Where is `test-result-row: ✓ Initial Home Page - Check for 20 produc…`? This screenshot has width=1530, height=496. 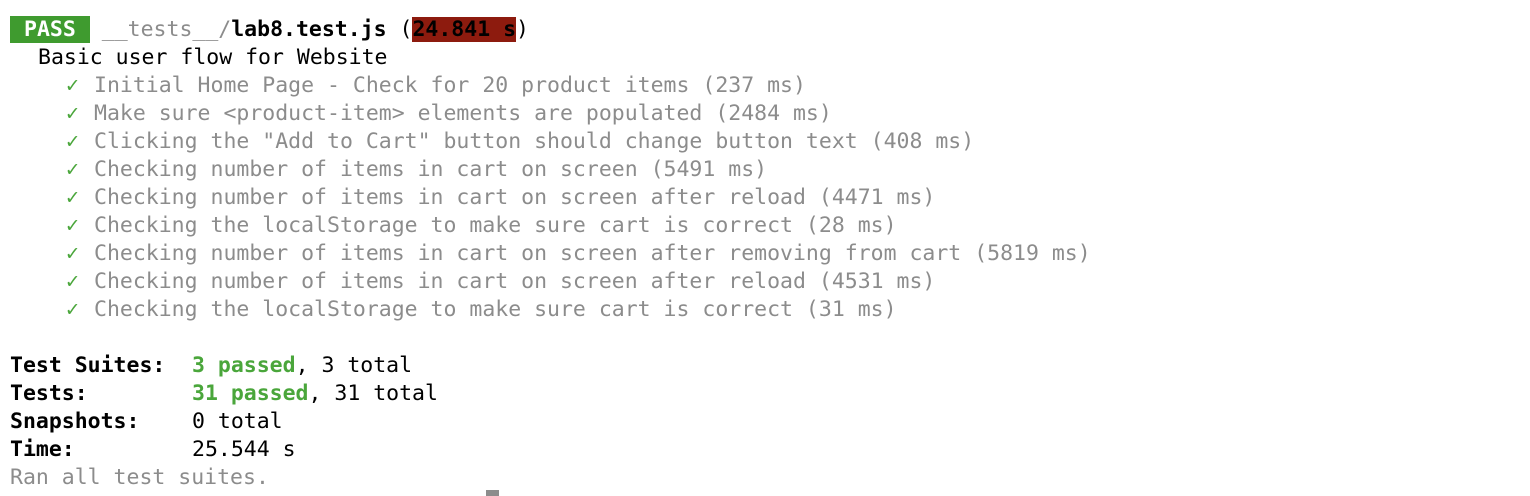 test-result-row: ✓ Initial Home Page - Check for 20 produc… is located at coordinates (770, 86).